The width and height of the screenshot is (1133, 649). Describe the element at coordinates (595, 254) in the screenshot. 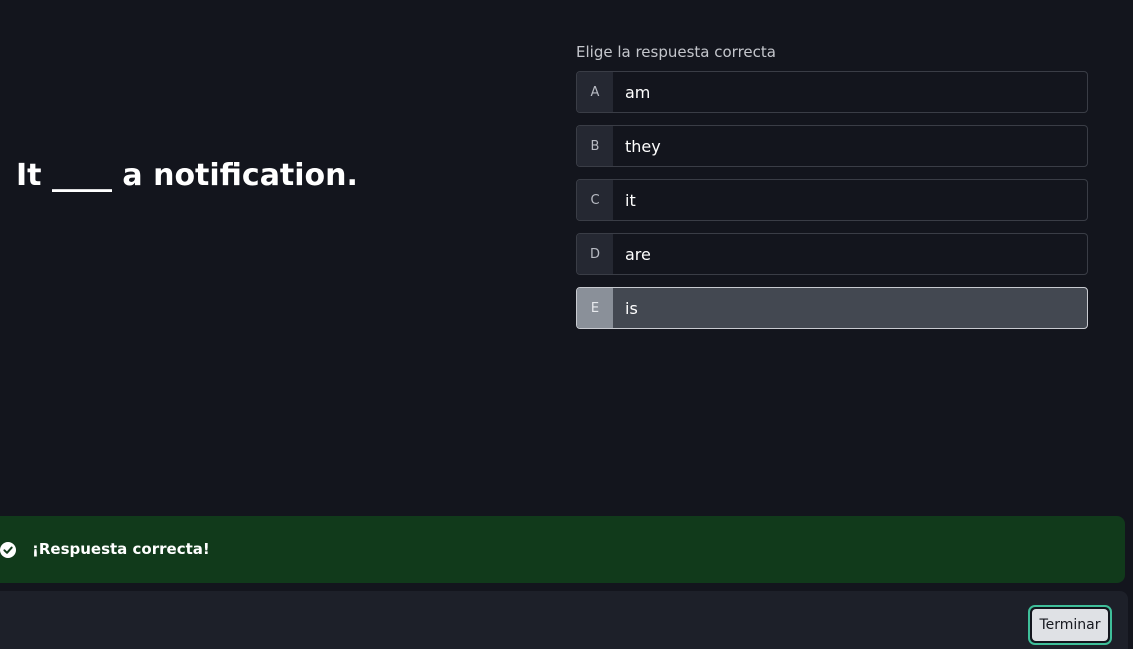

I see `option-letter: D` at that location.